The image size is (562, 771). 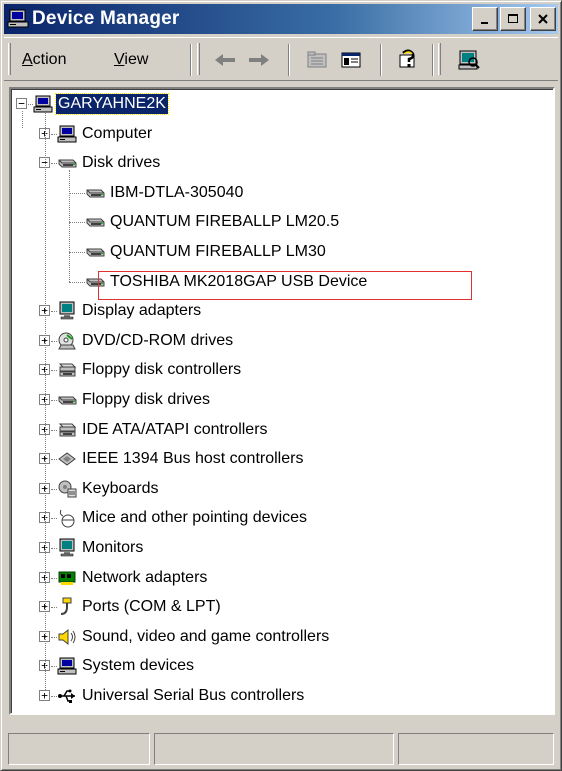 I want to click on window-title: Device Manager, so click(x=106, y=18).